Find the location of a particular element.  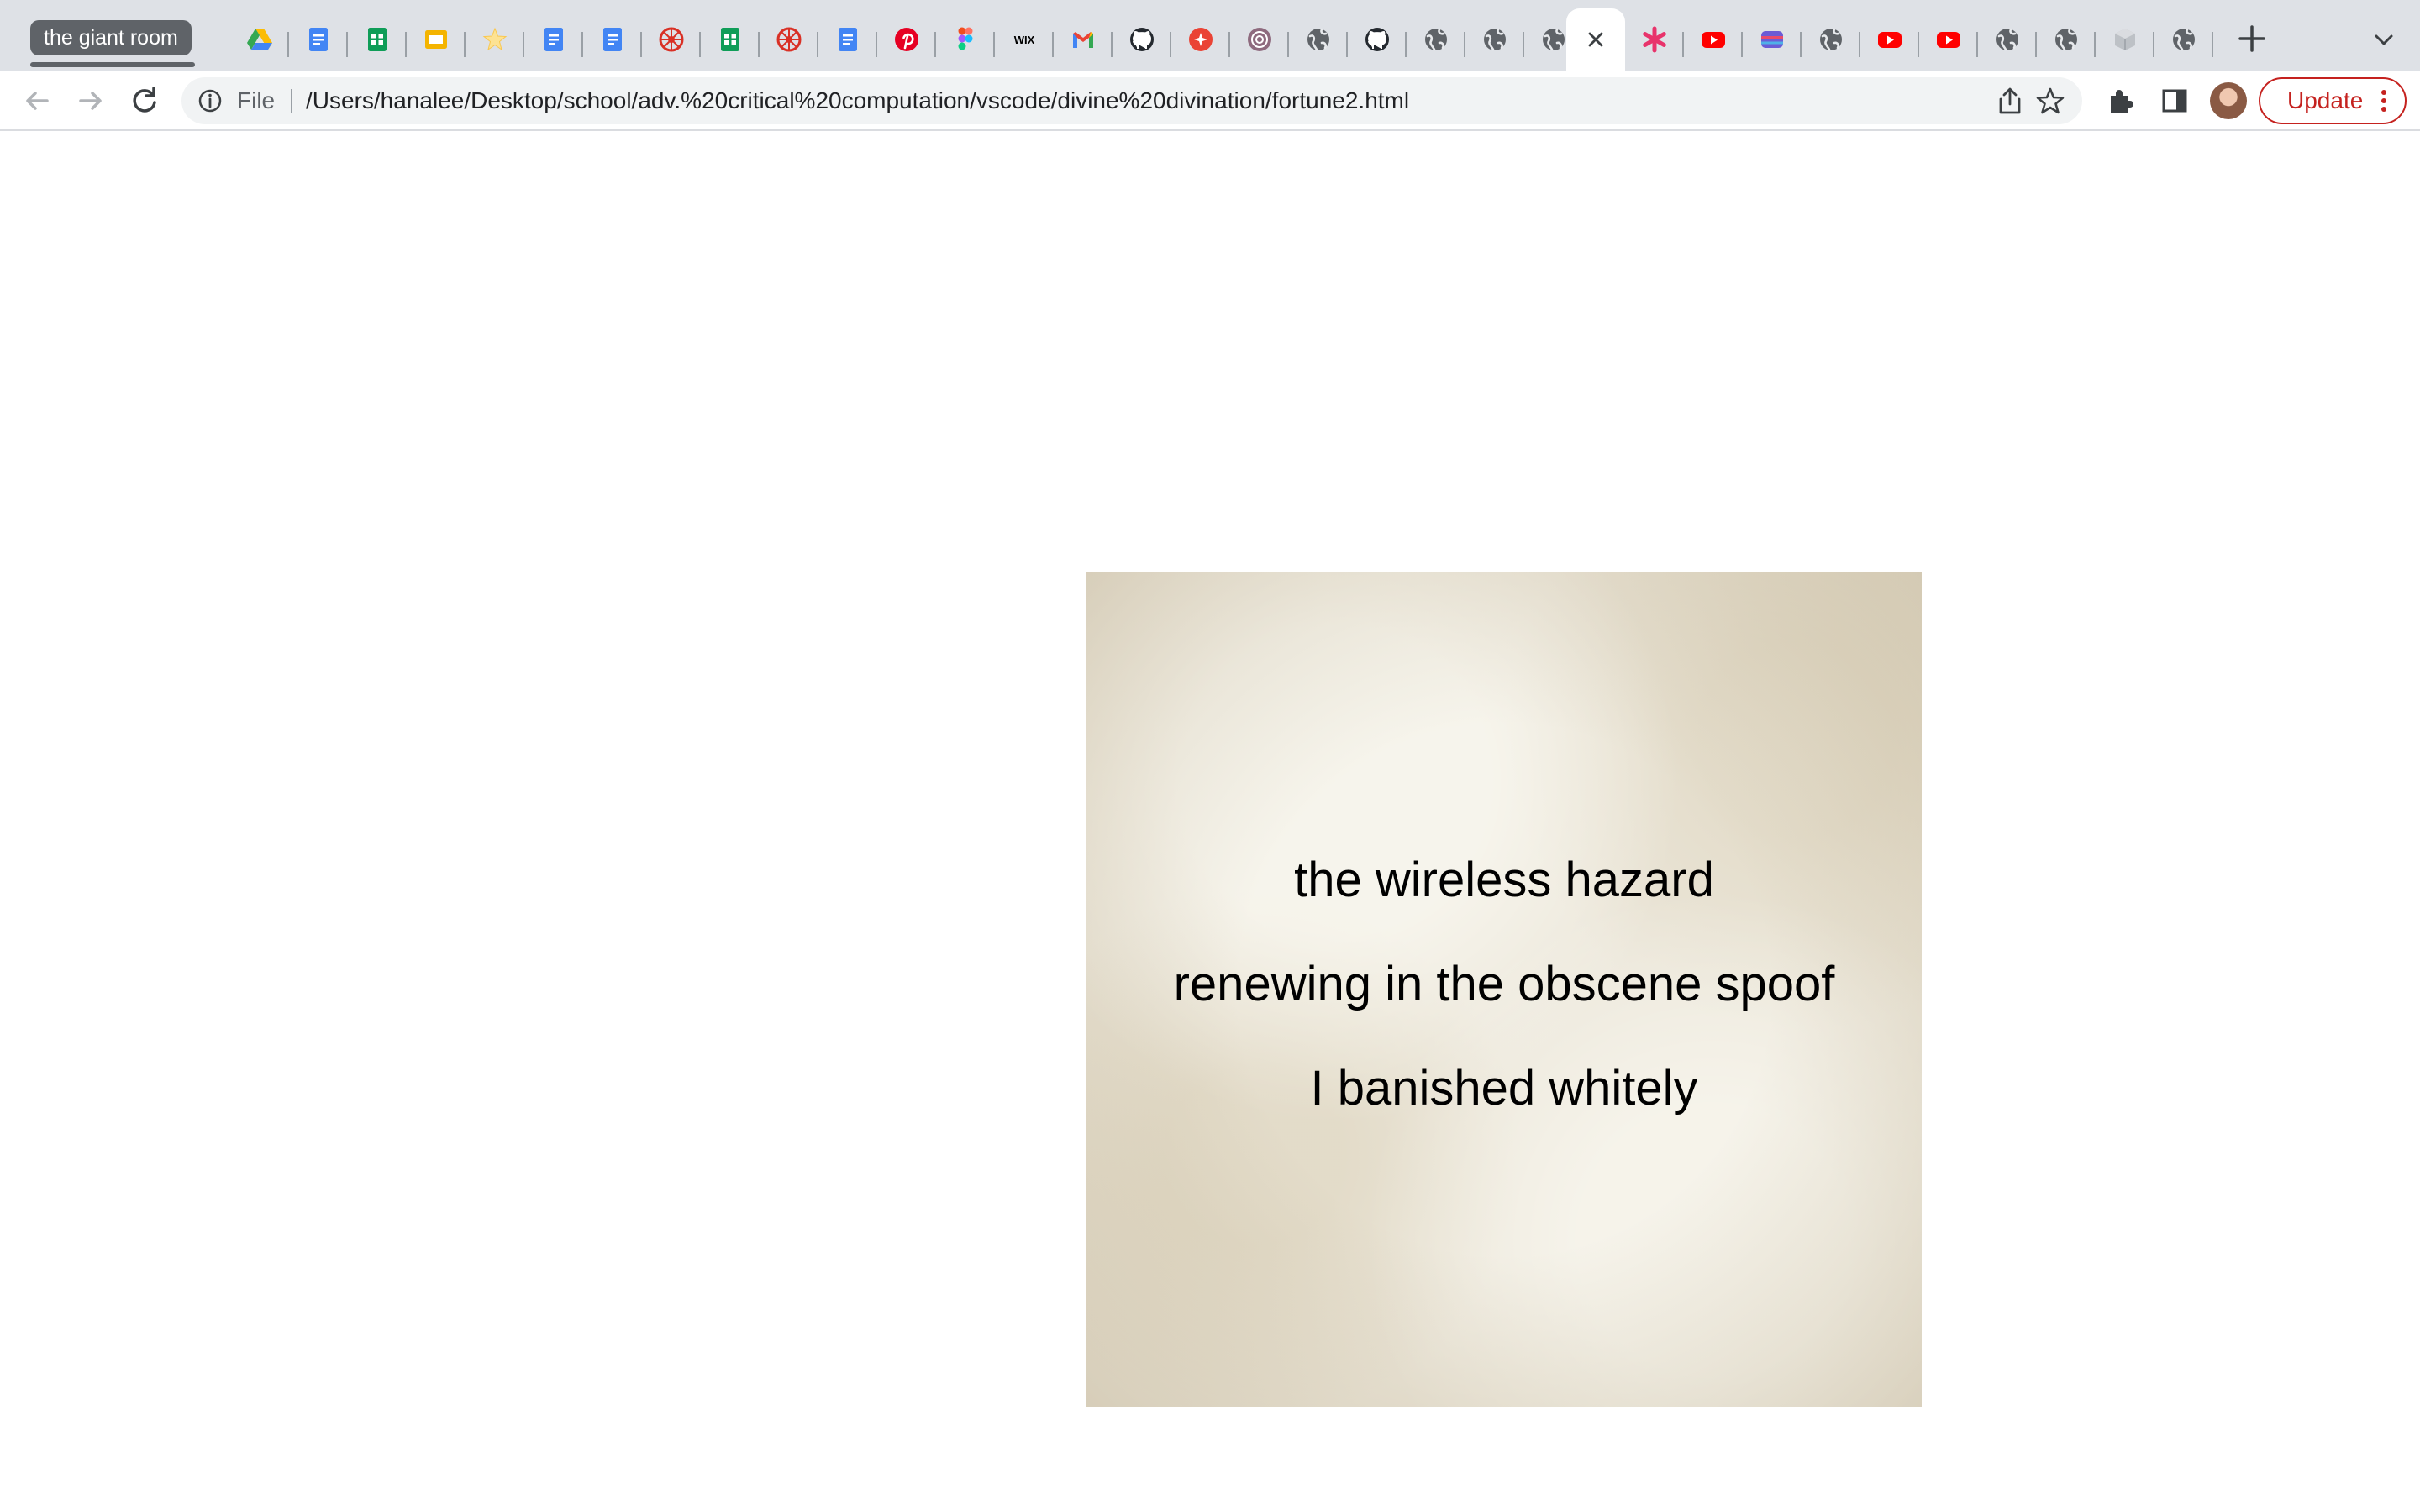

google-slides-icon is located at coordinates (436, 39).